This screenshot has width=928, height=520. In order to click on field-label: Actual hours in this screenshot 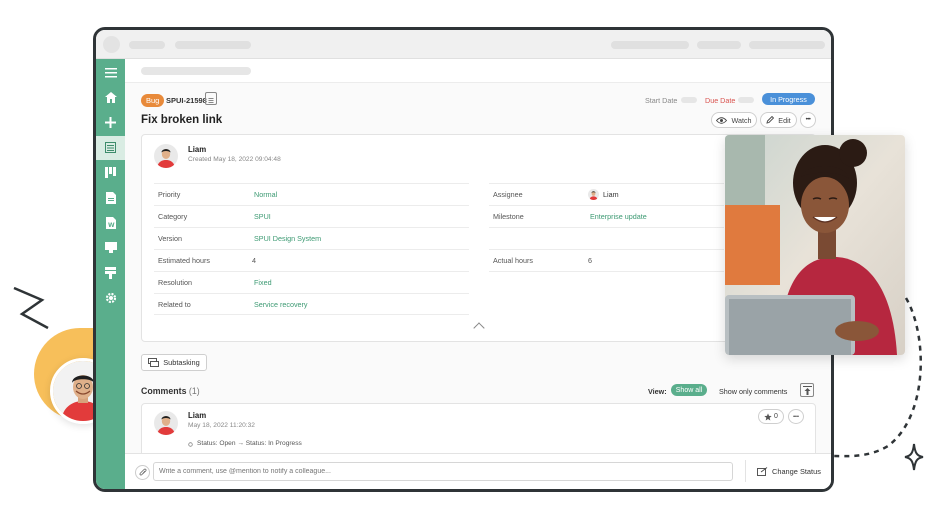, I will do `click(513, 260)`.